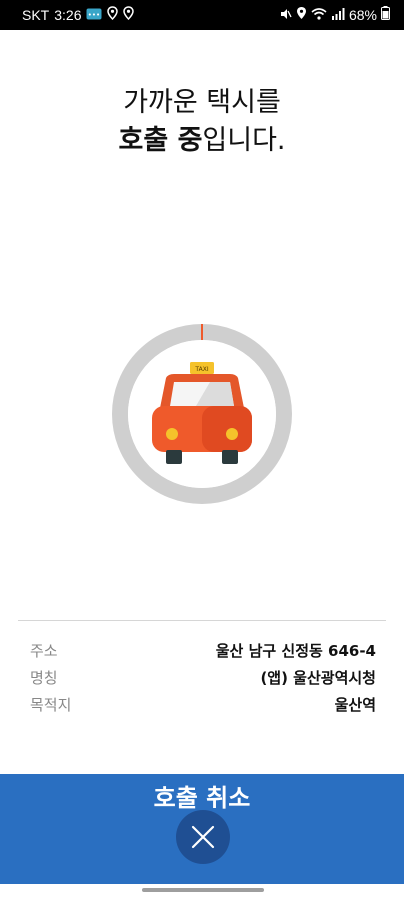 Image resolution: width=404 pixels, height=900 pixels. Describe the element at coordinates (355, 705) in the screenshot. I see `destination-value: 울산역` at that location.